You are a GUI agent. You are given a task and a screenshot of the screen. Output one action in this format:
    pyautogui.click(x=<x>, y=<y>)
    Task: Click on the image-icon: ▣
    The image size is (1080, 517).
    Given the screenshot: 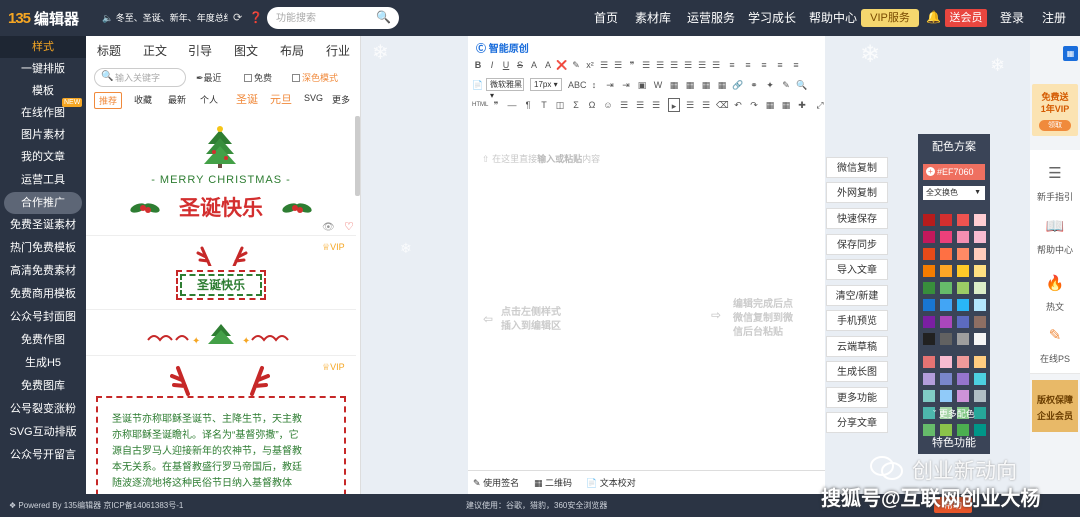 What is the action you would take?
    pyautogui.click(x=642, y=85)
    